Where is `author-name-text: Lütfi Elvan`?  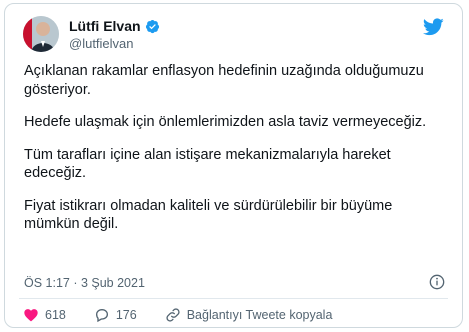 author-name-text: Lütfi Elvan is located at coordinates (105, 26).